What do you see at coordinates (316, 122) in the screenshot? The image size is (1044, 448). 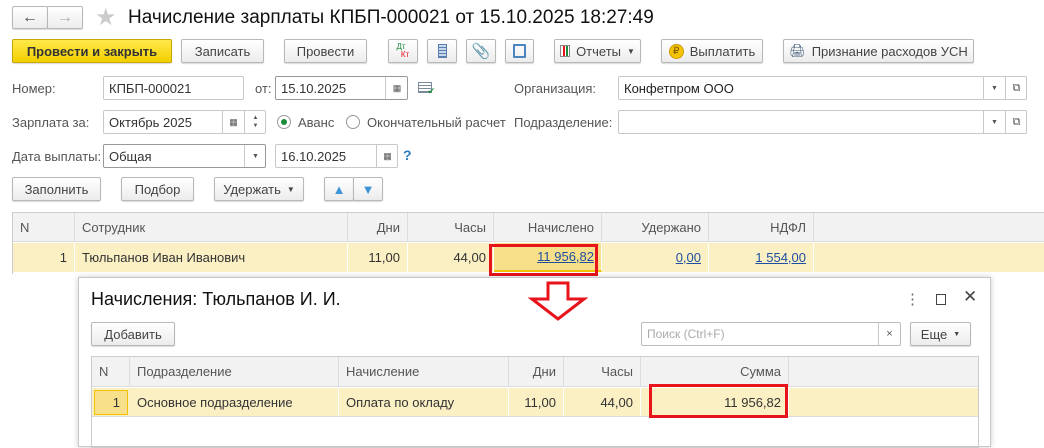 I see `radio-advance-label: Аванс` at bounding box center [316, 122].